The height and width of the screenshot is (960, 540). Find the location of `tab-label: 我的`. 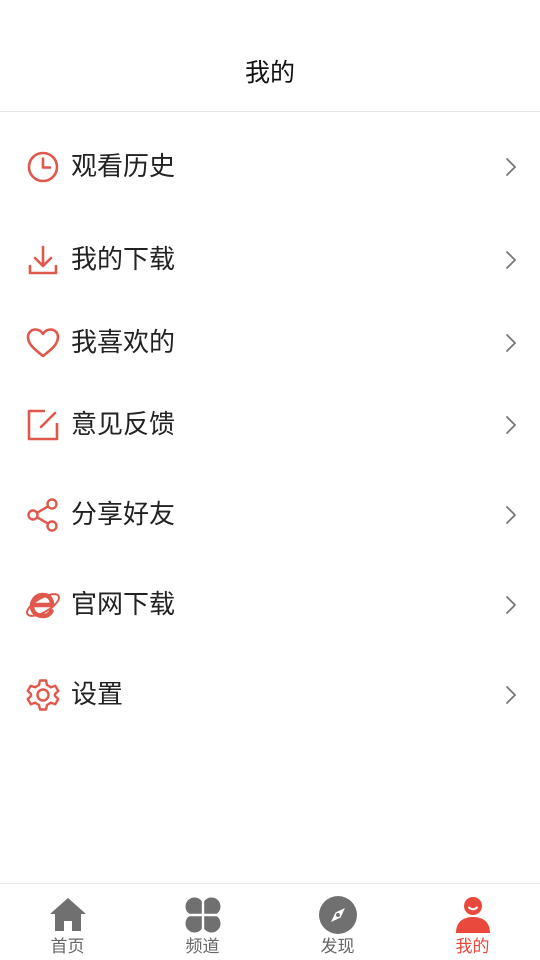

tab-label: 我的 is located at coordinates (472, 947).